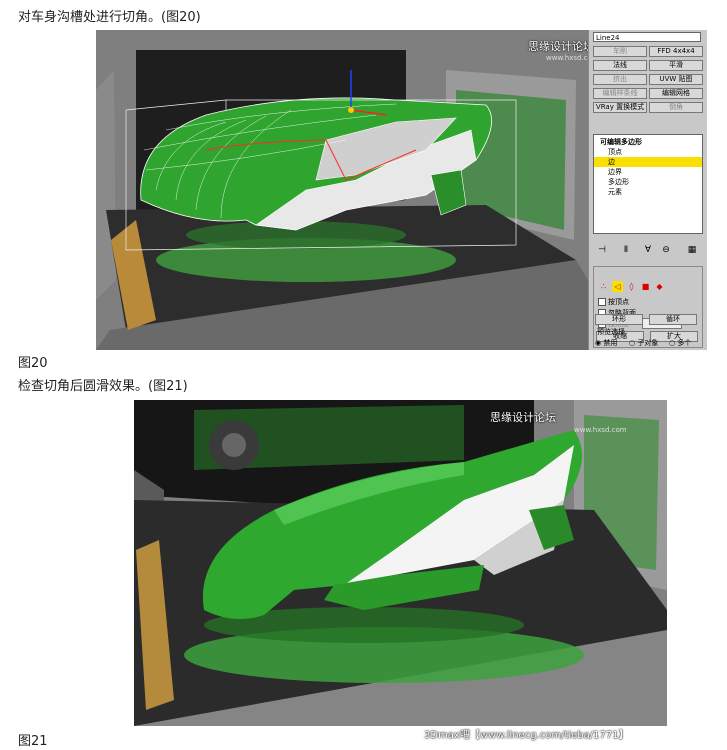  What do you see at coordinates (645, 286) in the screenshot?
I see `polygon-mode-icon: ■` at bounding box center [645, 286].